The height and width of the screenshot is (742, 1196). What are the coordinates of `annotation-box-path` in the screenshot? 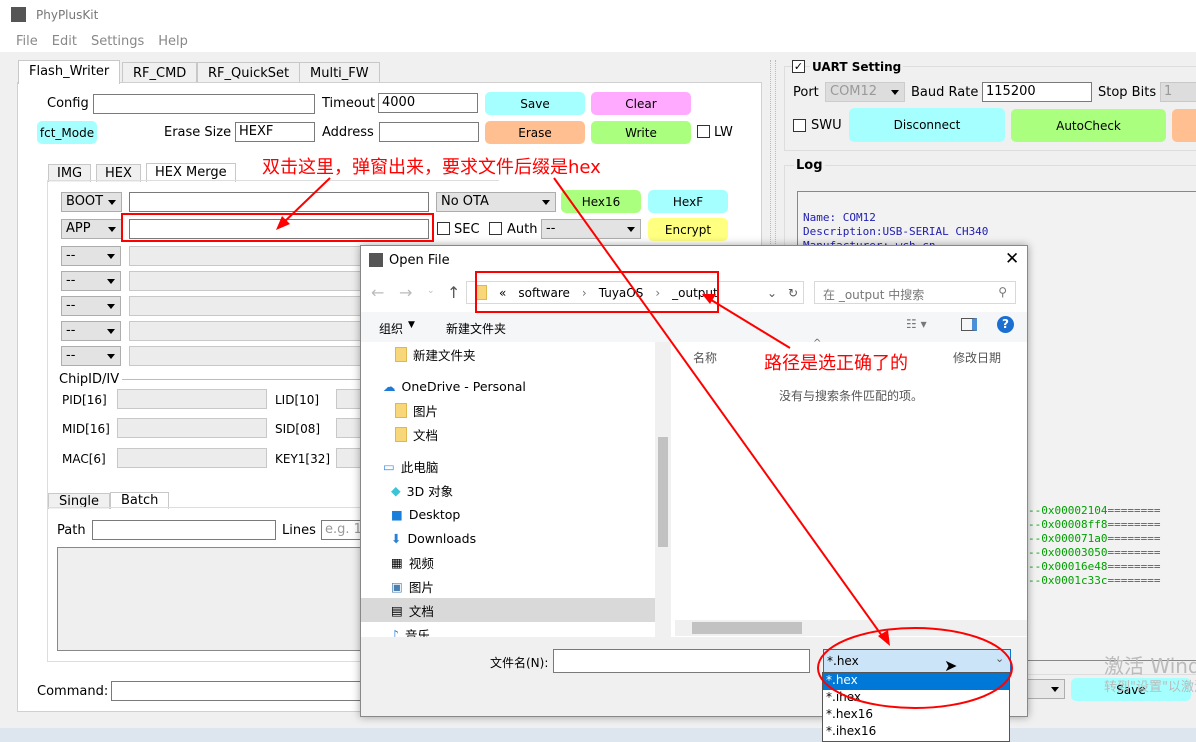 It's located at (597, 292).